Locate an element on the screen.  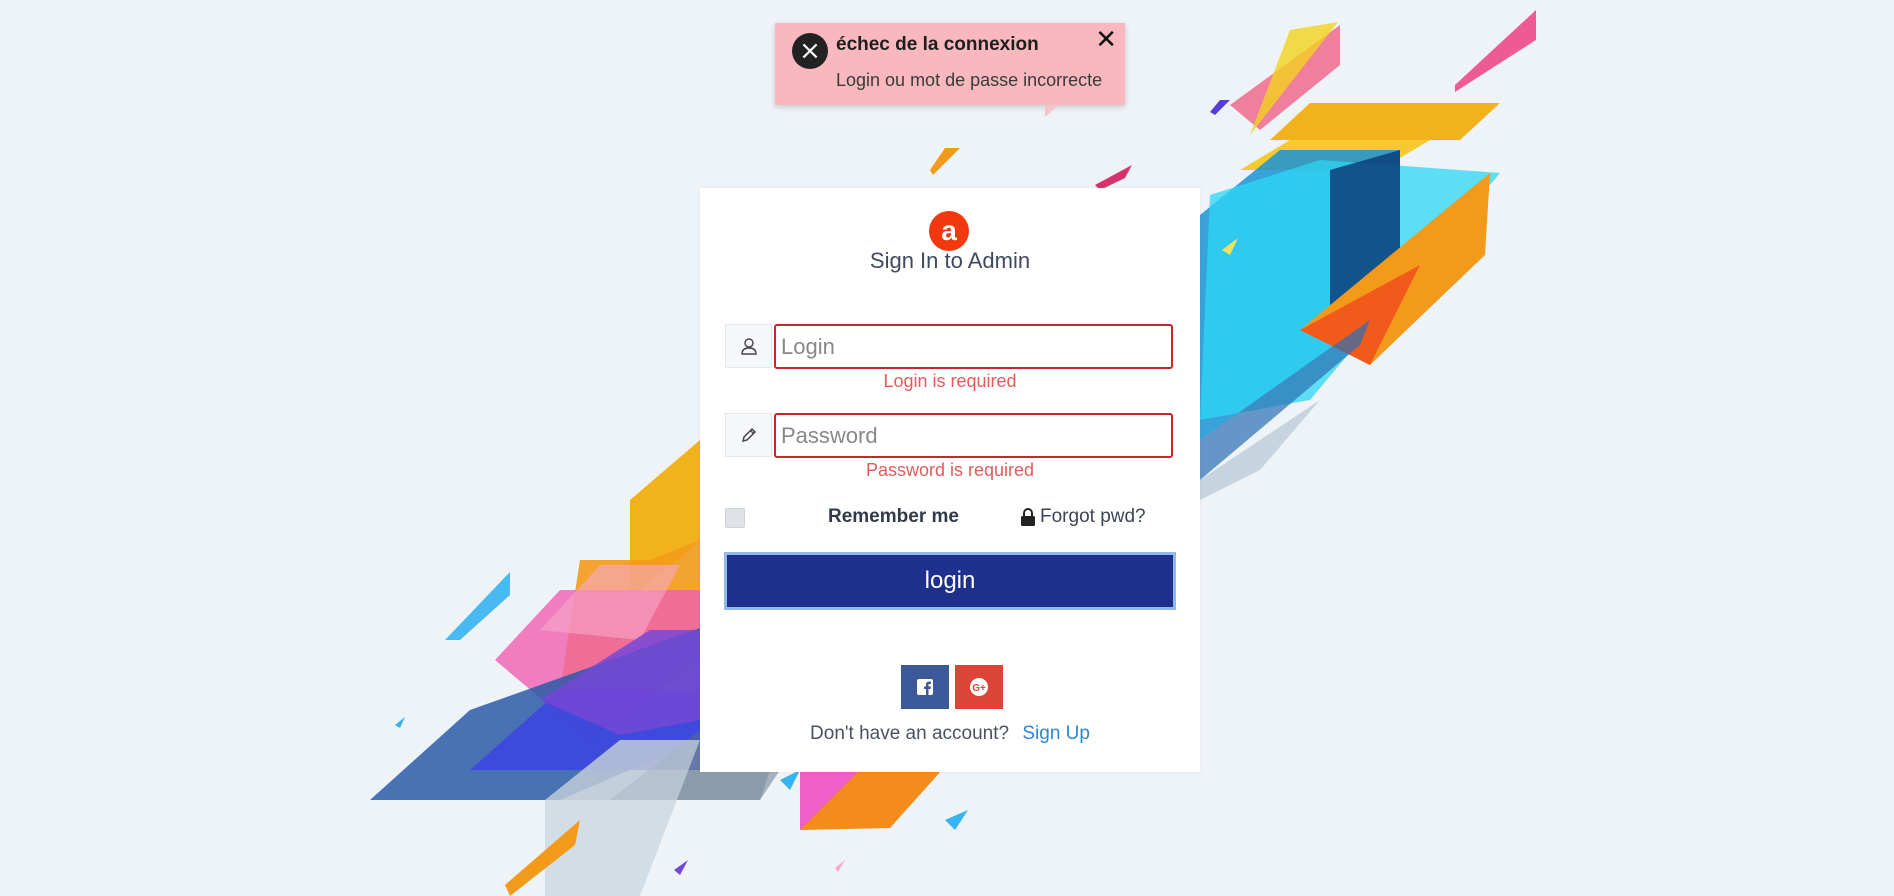
page-title: Sign In to Admin is located at coordinates (950, 260).